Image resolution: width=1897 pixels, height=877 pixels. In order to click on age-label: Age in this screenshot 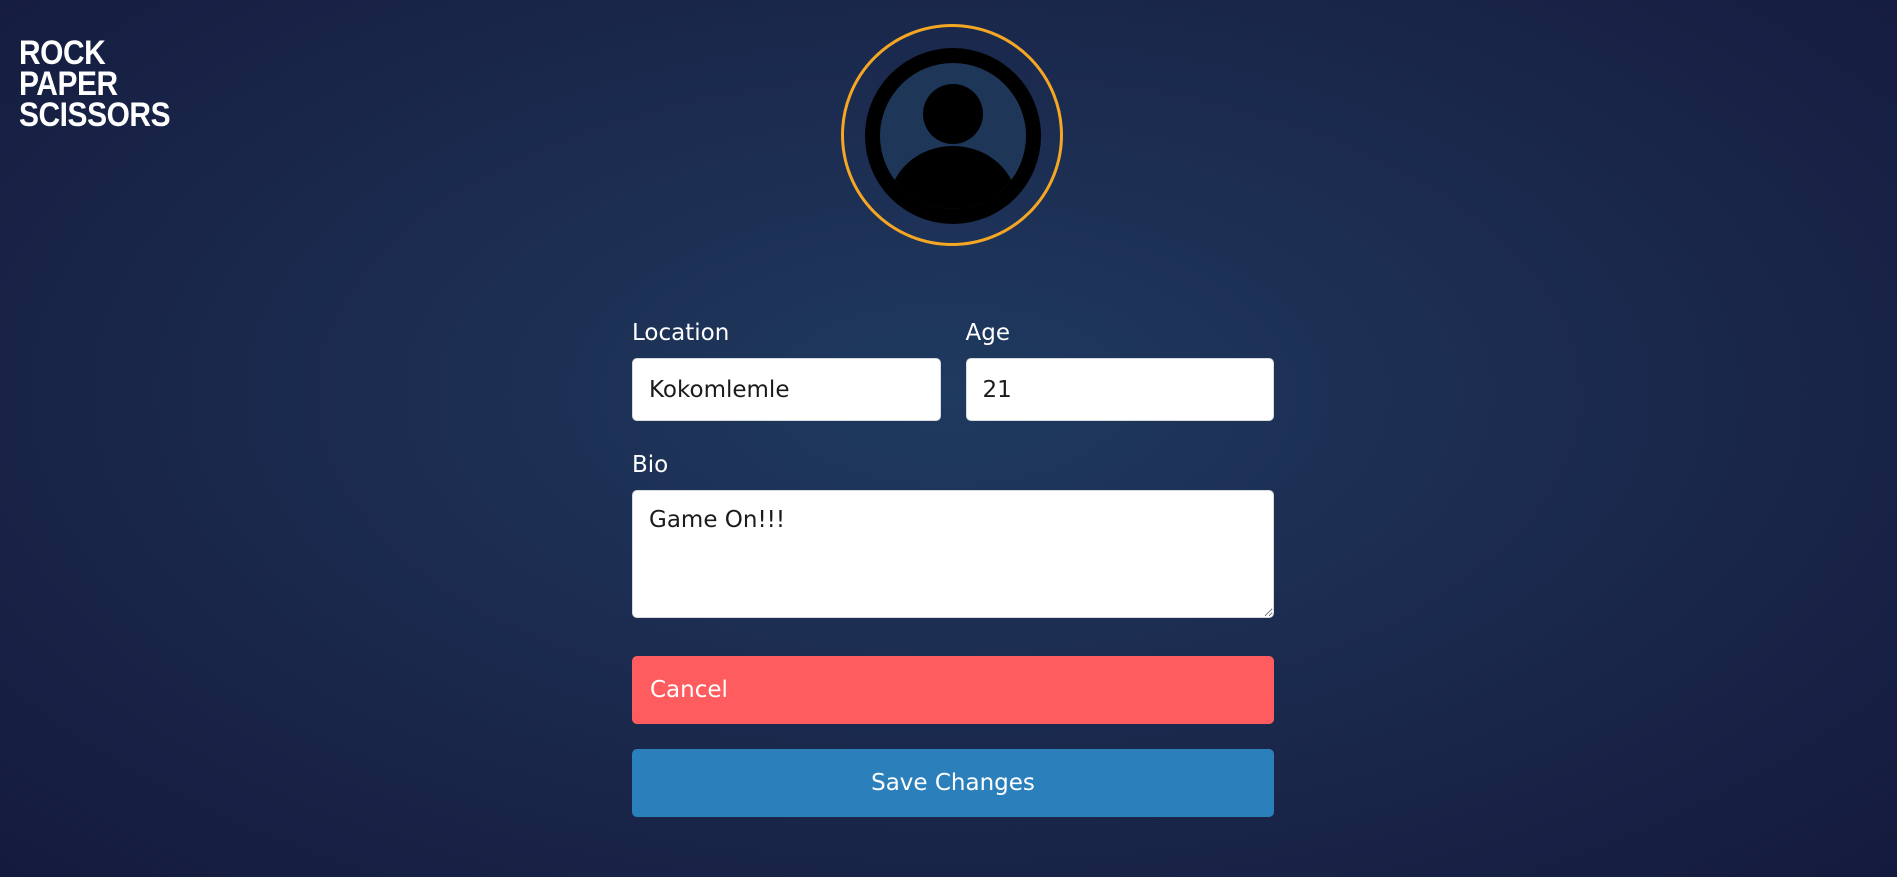, I will do `click(987, 333)`.